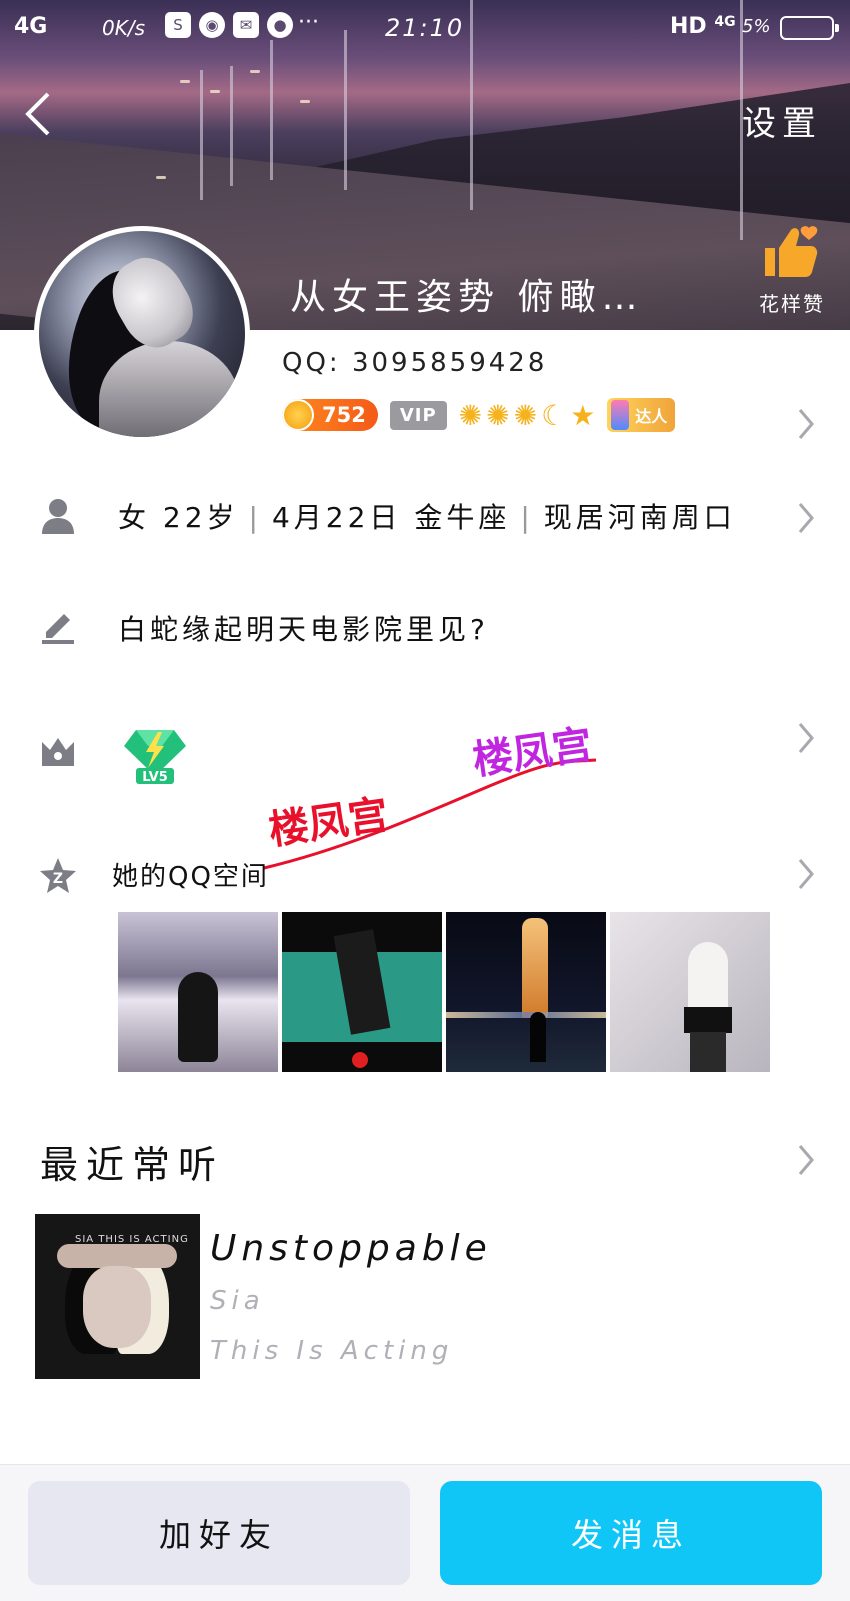  Describe the element at coordinates (58, 629) in the screenshot. I see `pencil-icon` at that location.